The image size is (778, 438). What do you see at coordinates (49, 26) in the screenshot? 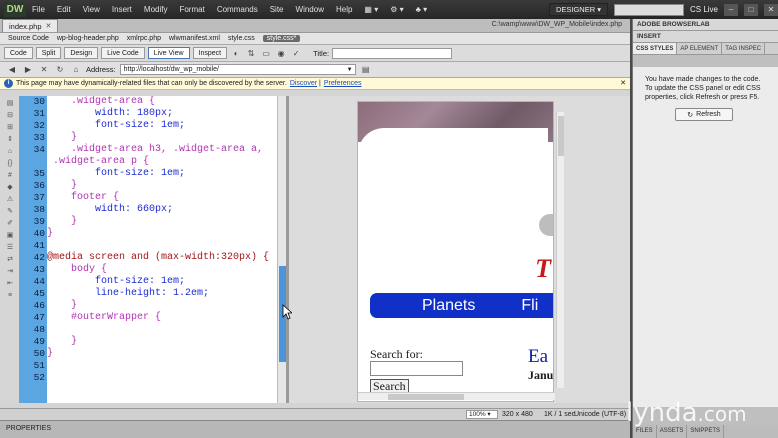
I see `close-tab-icon: ✕` at bounding box center [49, 26].